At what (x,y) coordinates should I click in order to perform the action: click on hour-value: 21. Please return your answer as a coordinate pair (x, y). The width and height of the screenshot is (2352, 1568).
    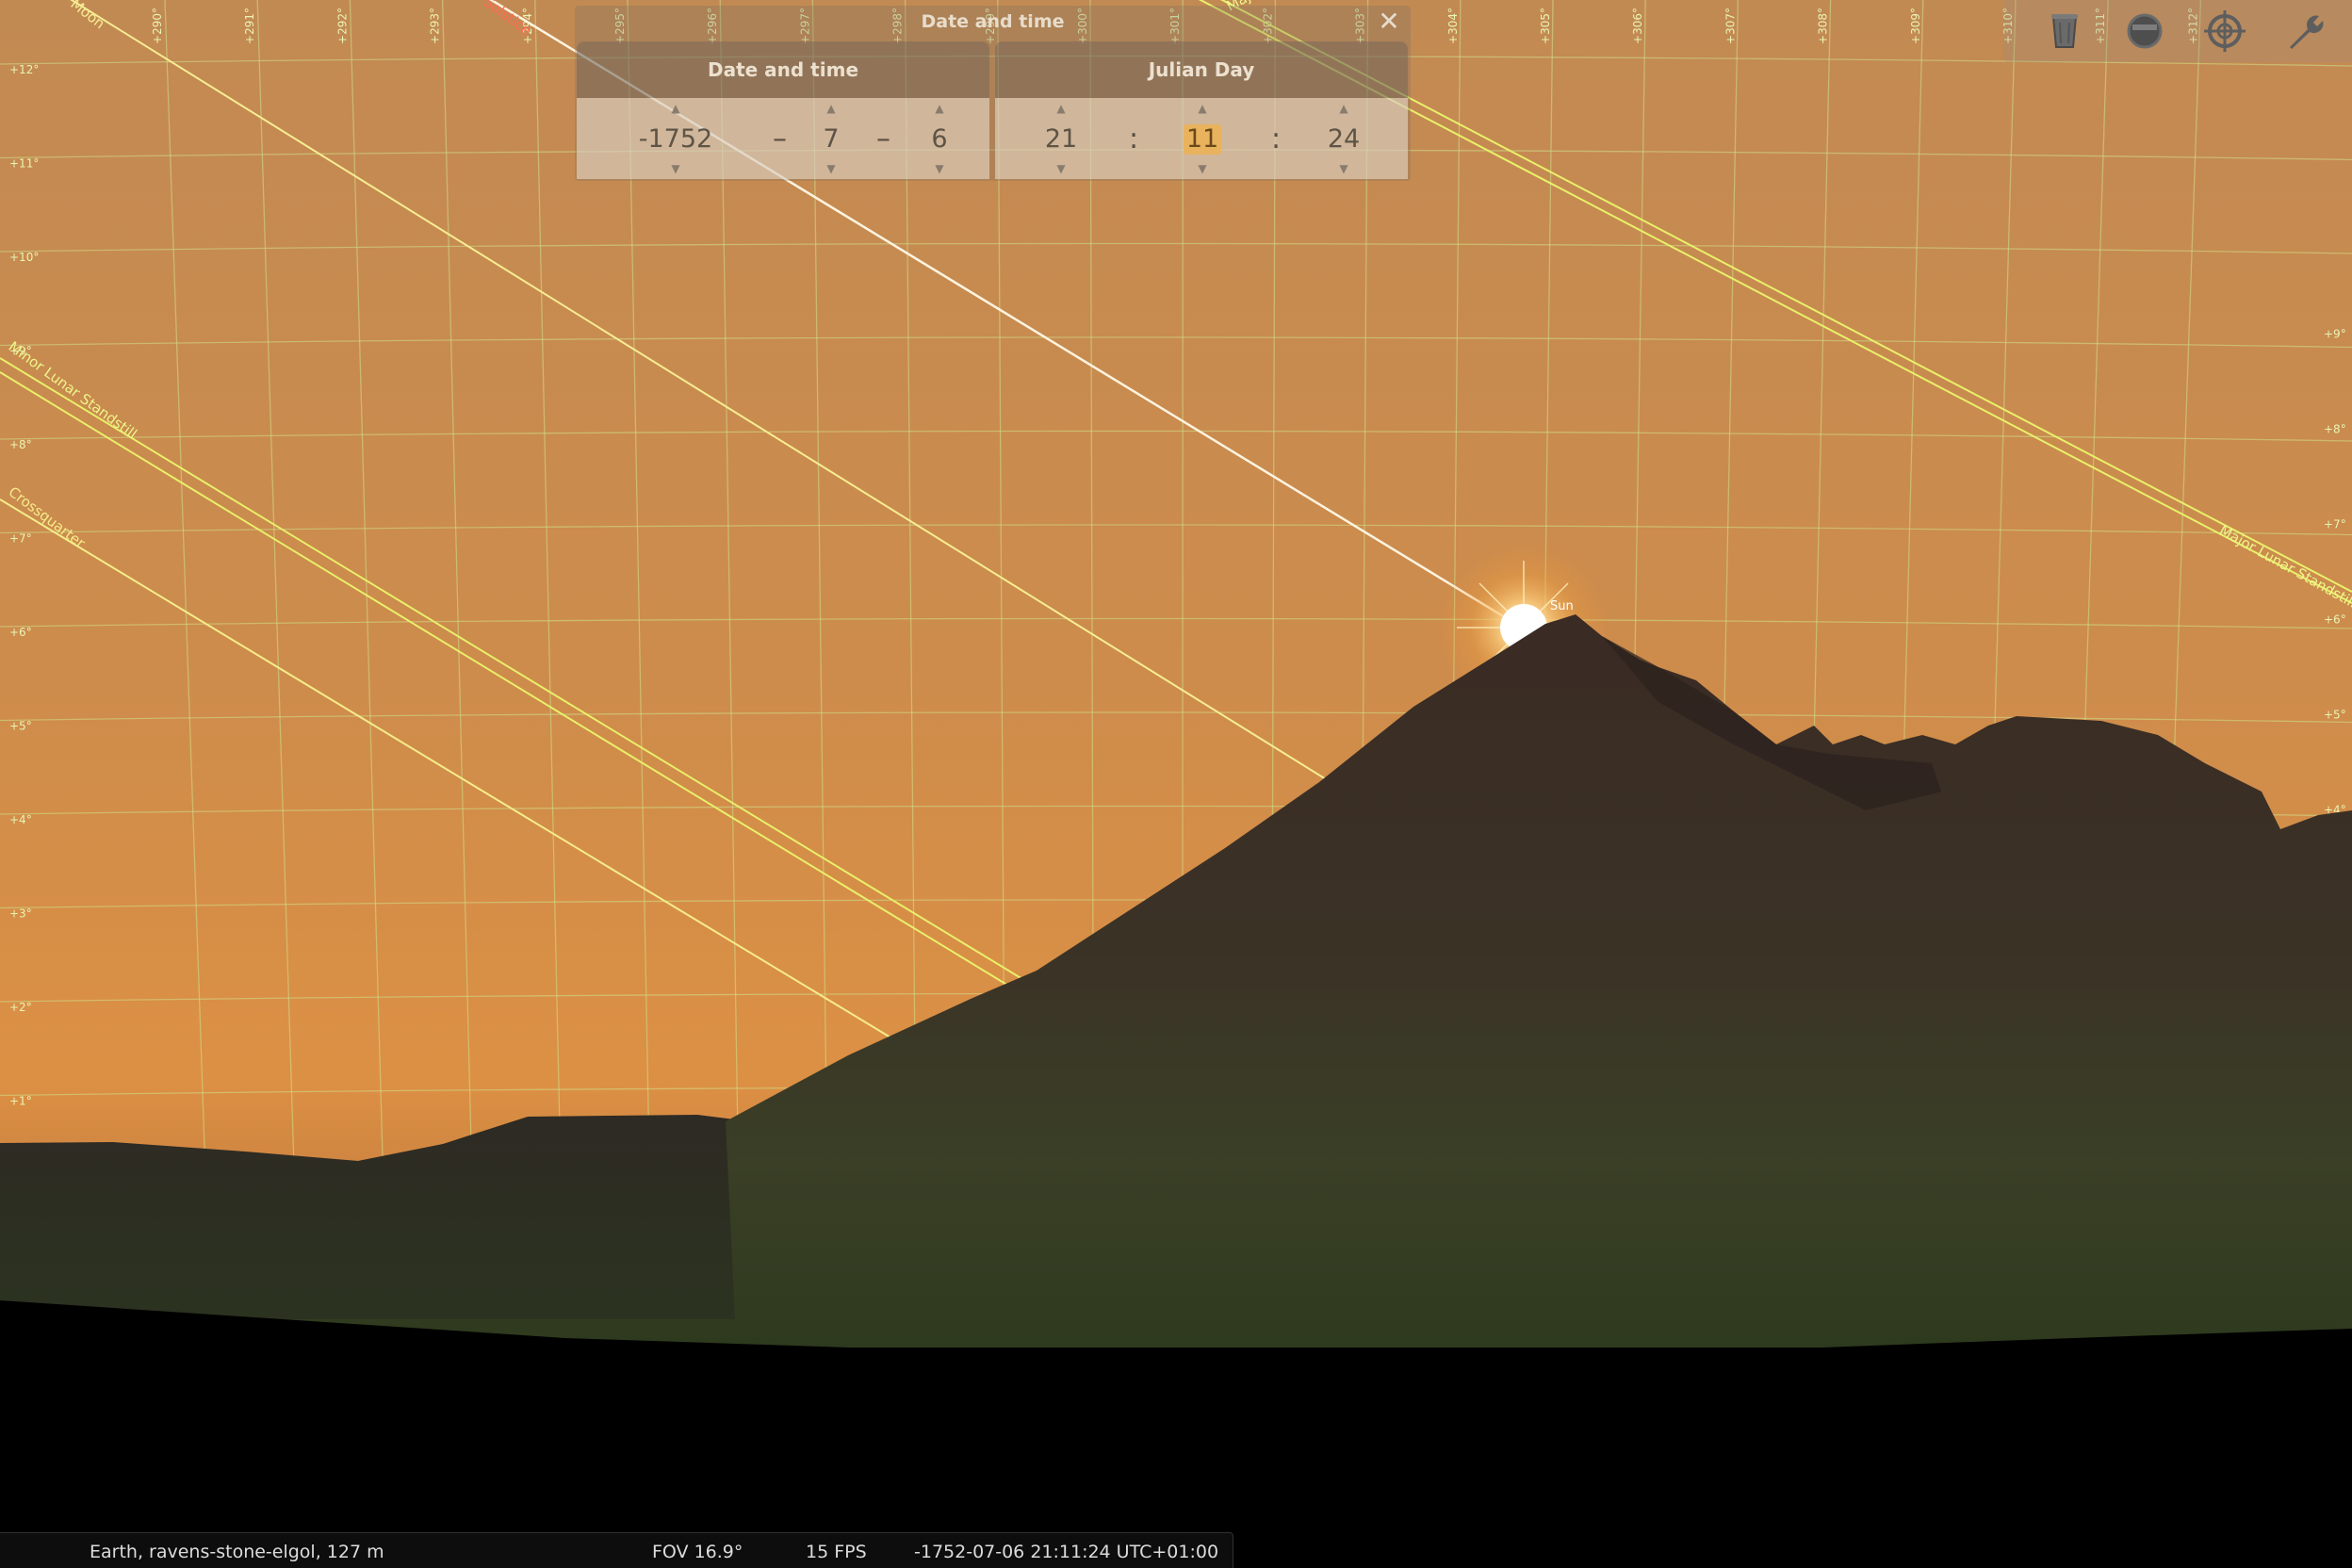
    Looking at the image, I should click on (1061, 140).